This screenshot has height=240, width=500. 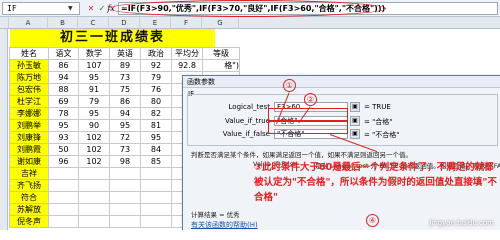 I want to click on watermark: jingyan.baidu.com, so click(x=461, y=223).